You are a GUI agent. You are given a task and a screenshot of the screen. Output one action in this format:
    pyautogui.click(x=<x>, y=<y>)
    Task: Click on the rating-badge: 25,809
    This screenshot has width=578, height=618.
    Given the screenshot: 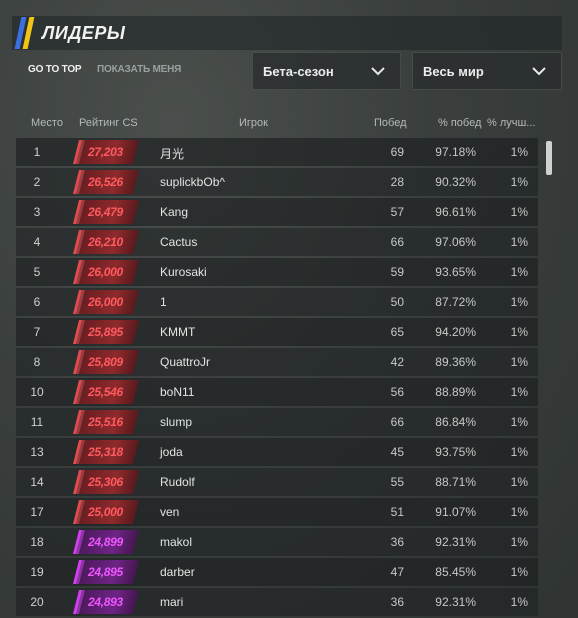 What is the action you would take?
    pyautogui.click(x=106, y=362)
    